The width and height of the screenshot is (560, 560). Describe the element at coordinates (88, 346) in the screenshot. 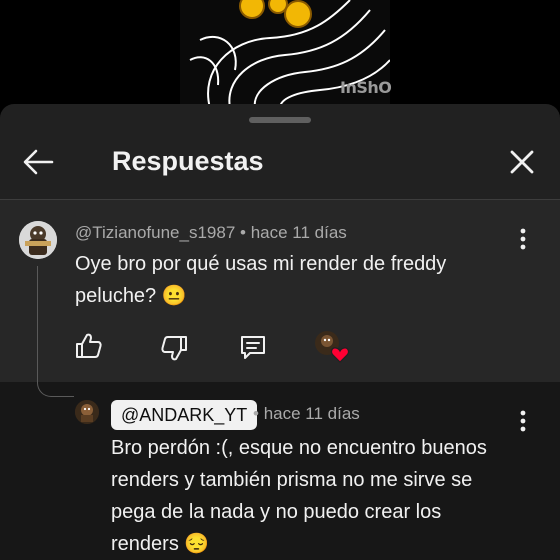

I see `like-icon` at that location.